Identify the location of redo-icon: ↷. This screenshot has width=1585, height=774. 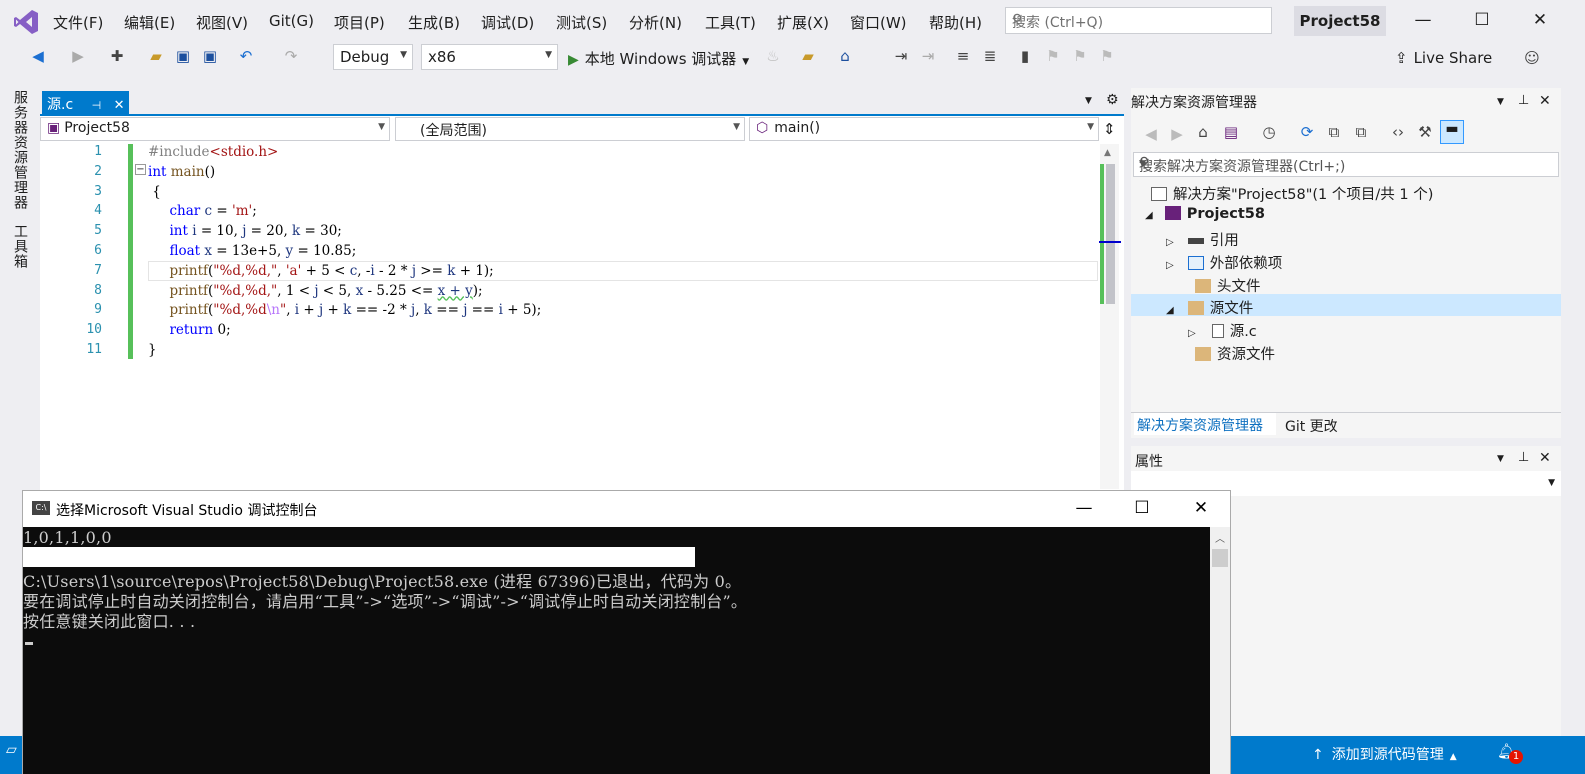
(291, 56).